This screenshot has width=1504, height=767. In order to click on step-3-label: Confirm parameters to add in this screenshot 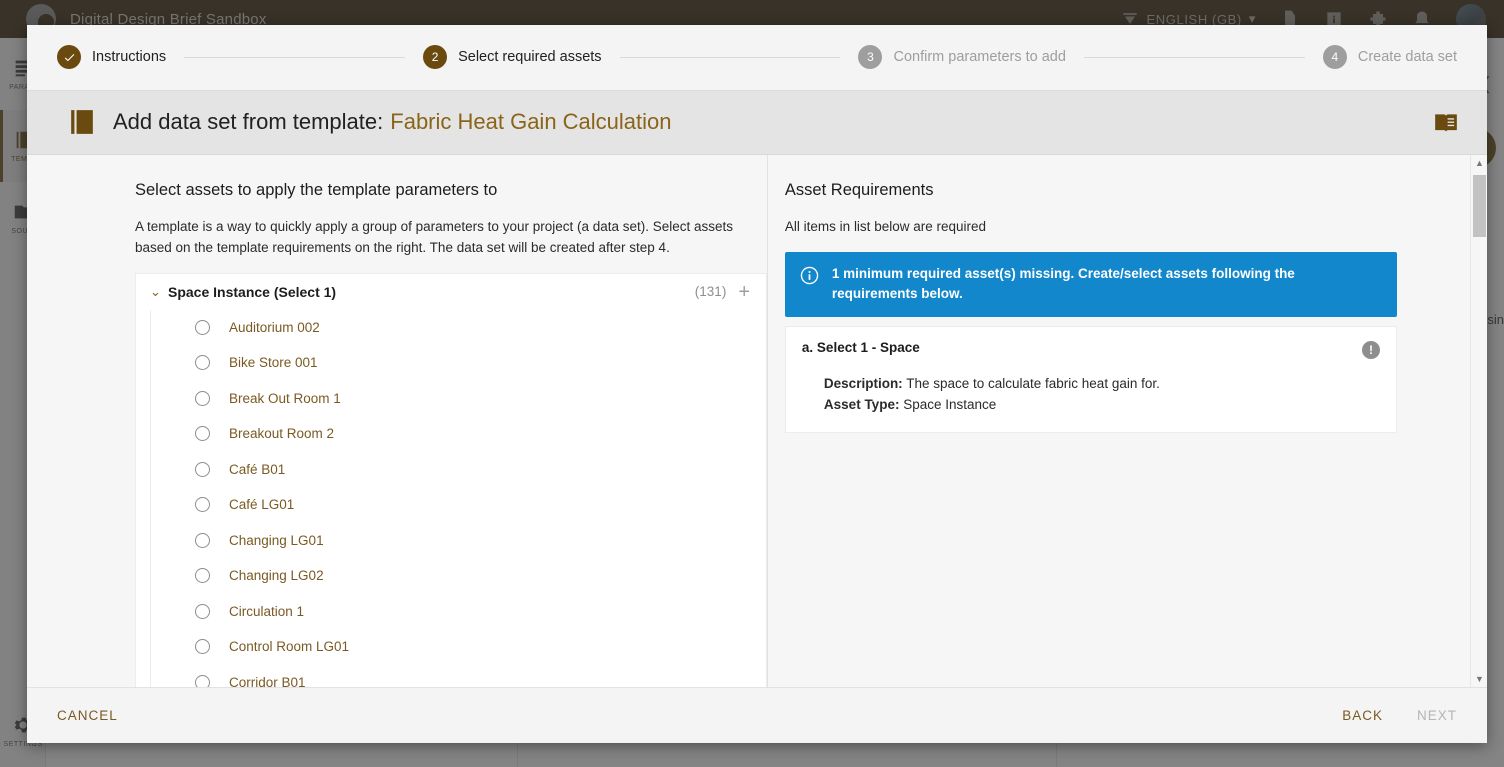, I will do `click(979, 57)`.